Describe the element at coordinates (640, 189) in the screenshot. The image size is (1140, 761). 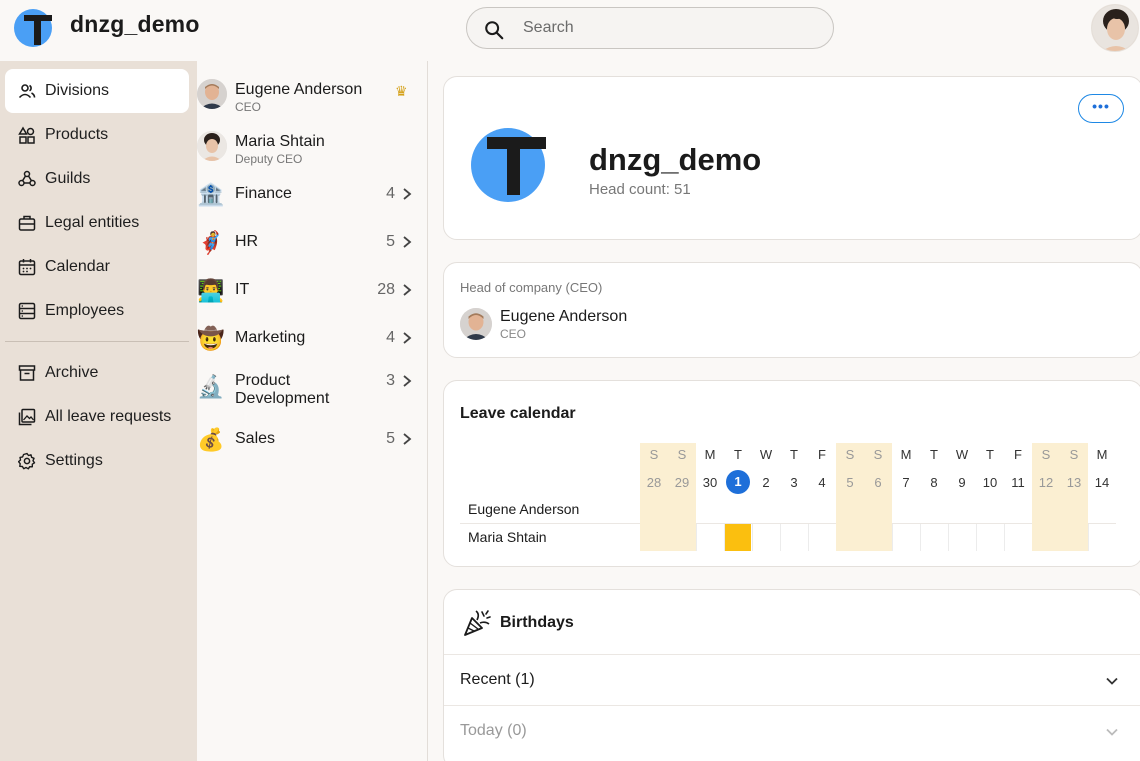
I see `headcount-text: Head count: 51` at that location.